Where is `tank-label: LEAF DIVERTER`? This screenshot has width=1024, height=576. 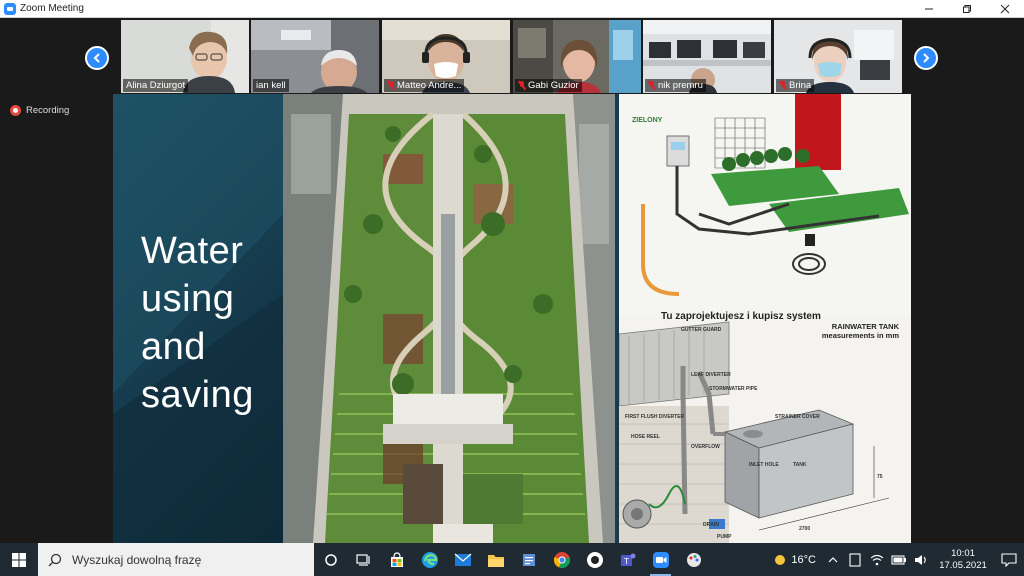
tank-label: LEAF DIVERTER is located at coordinates (711, 375).